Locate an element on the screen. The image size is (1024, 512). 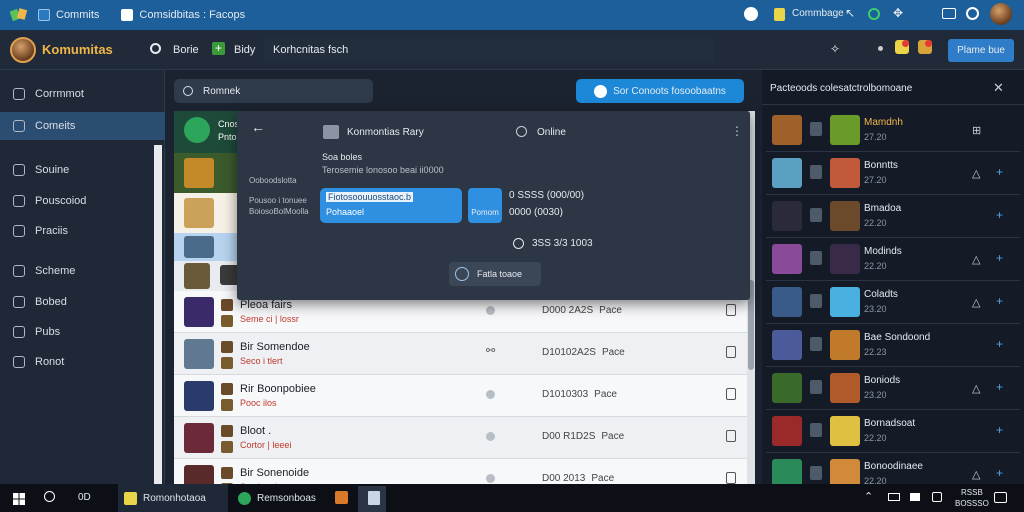
list-item: Bornadsoat 22.20 + is located at coordinates (893, 432).